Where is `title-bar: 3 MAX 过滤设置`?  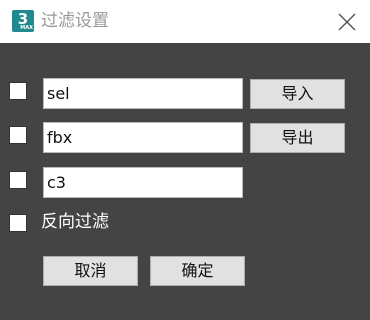 title-bar: 3 MAX 过滤设置 is located at coordinates (185, 21).